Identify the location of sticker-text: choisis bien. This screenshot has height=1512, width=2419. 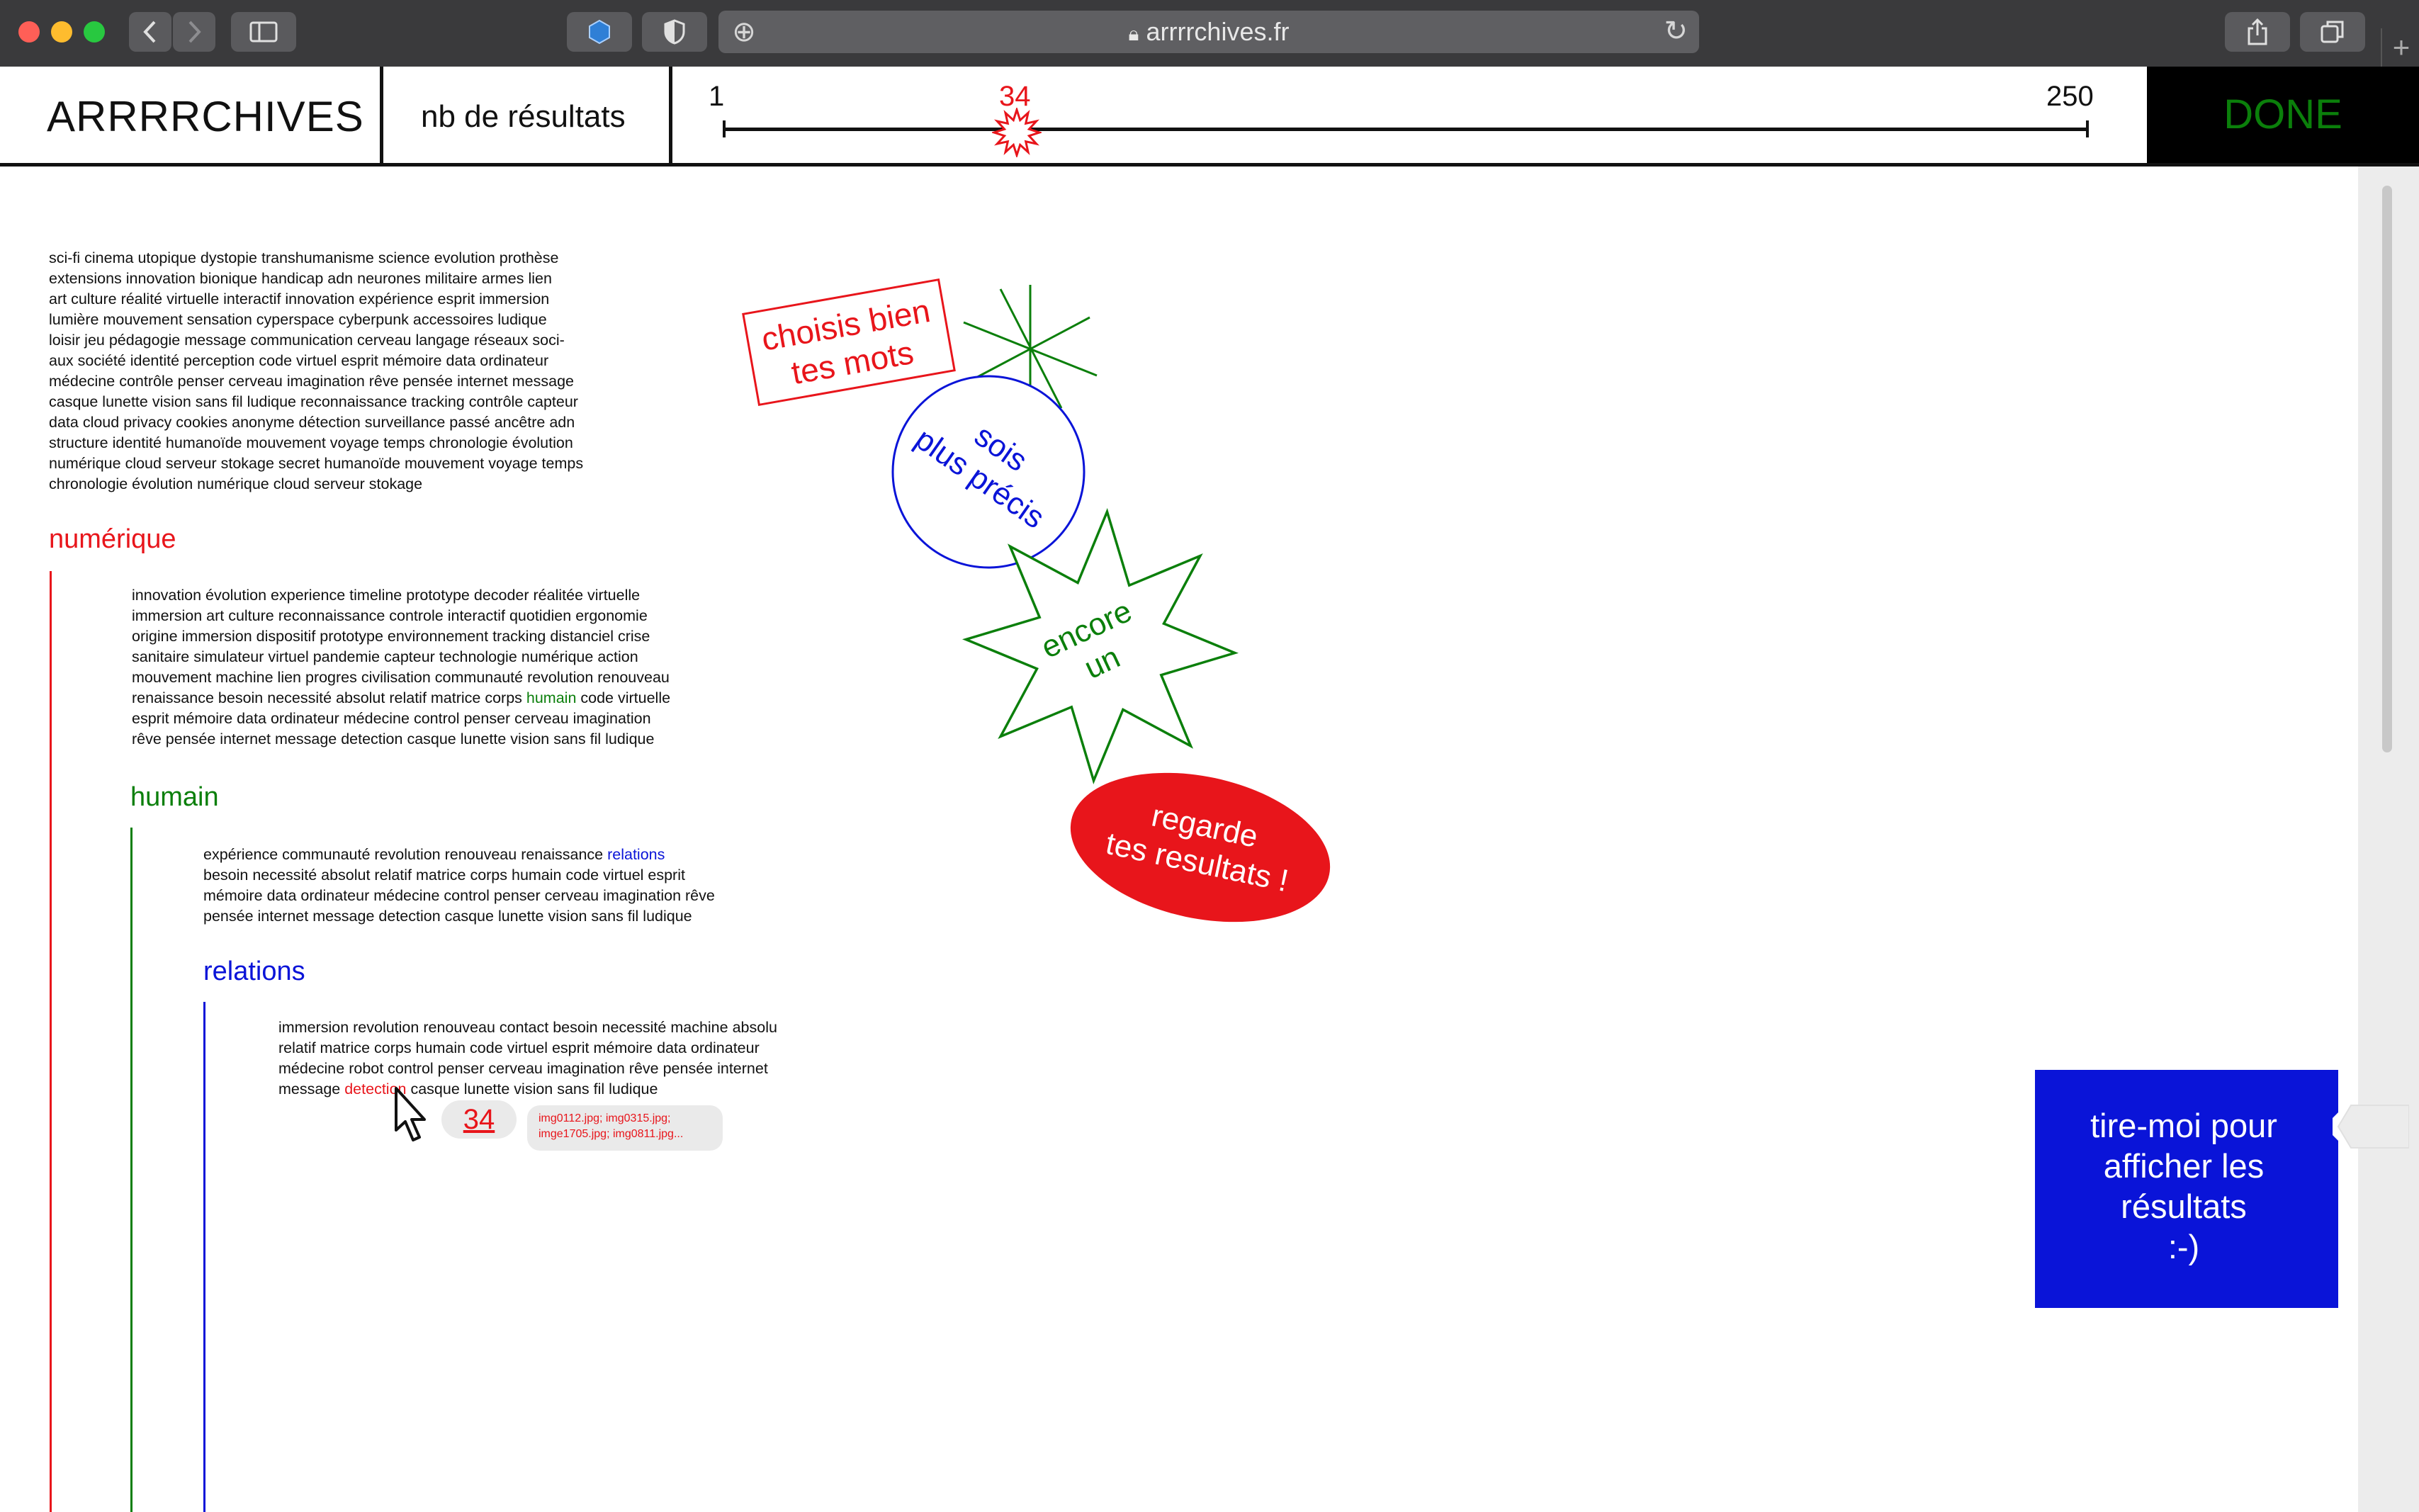
(846, 325).